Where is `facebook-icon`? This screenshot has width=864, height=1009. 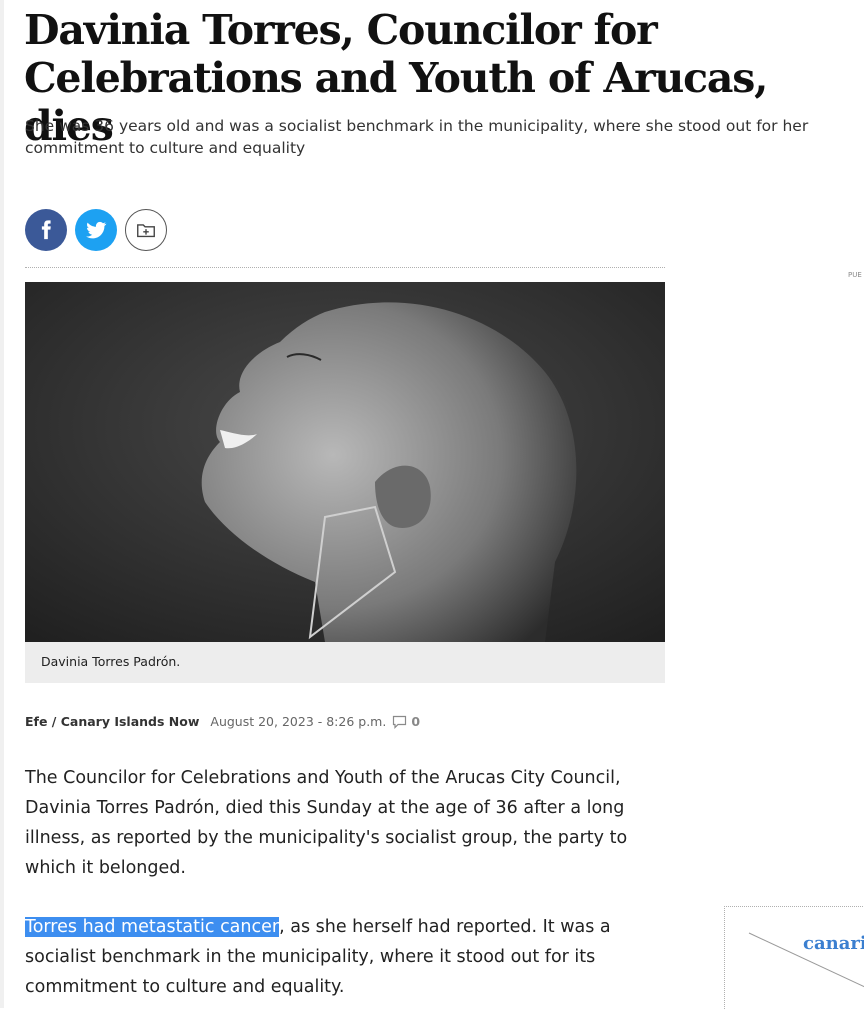 facebook-icon is located at coordinates (46, 230).